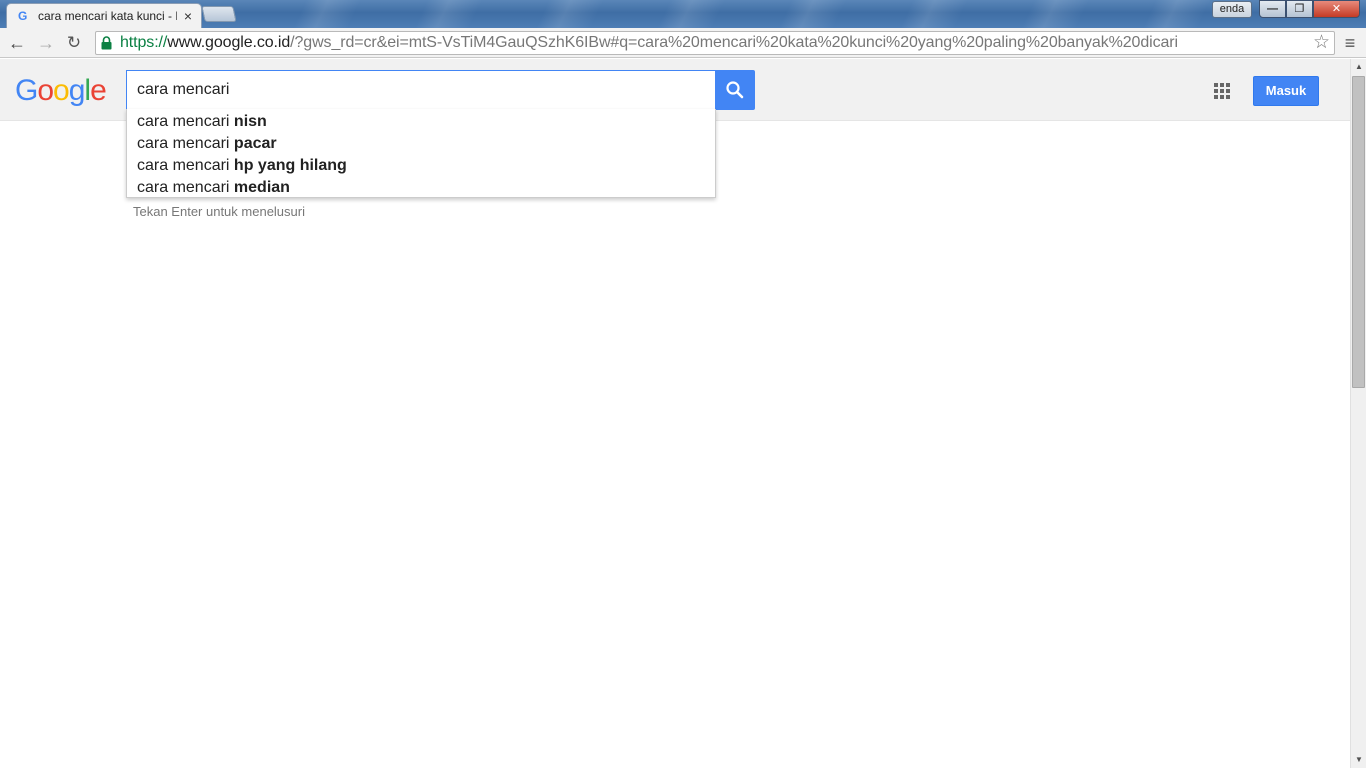  What do you see at coordinates (219, 14) in the screenshot?
I see `new-tab-button` at bounding box center [219, 14].